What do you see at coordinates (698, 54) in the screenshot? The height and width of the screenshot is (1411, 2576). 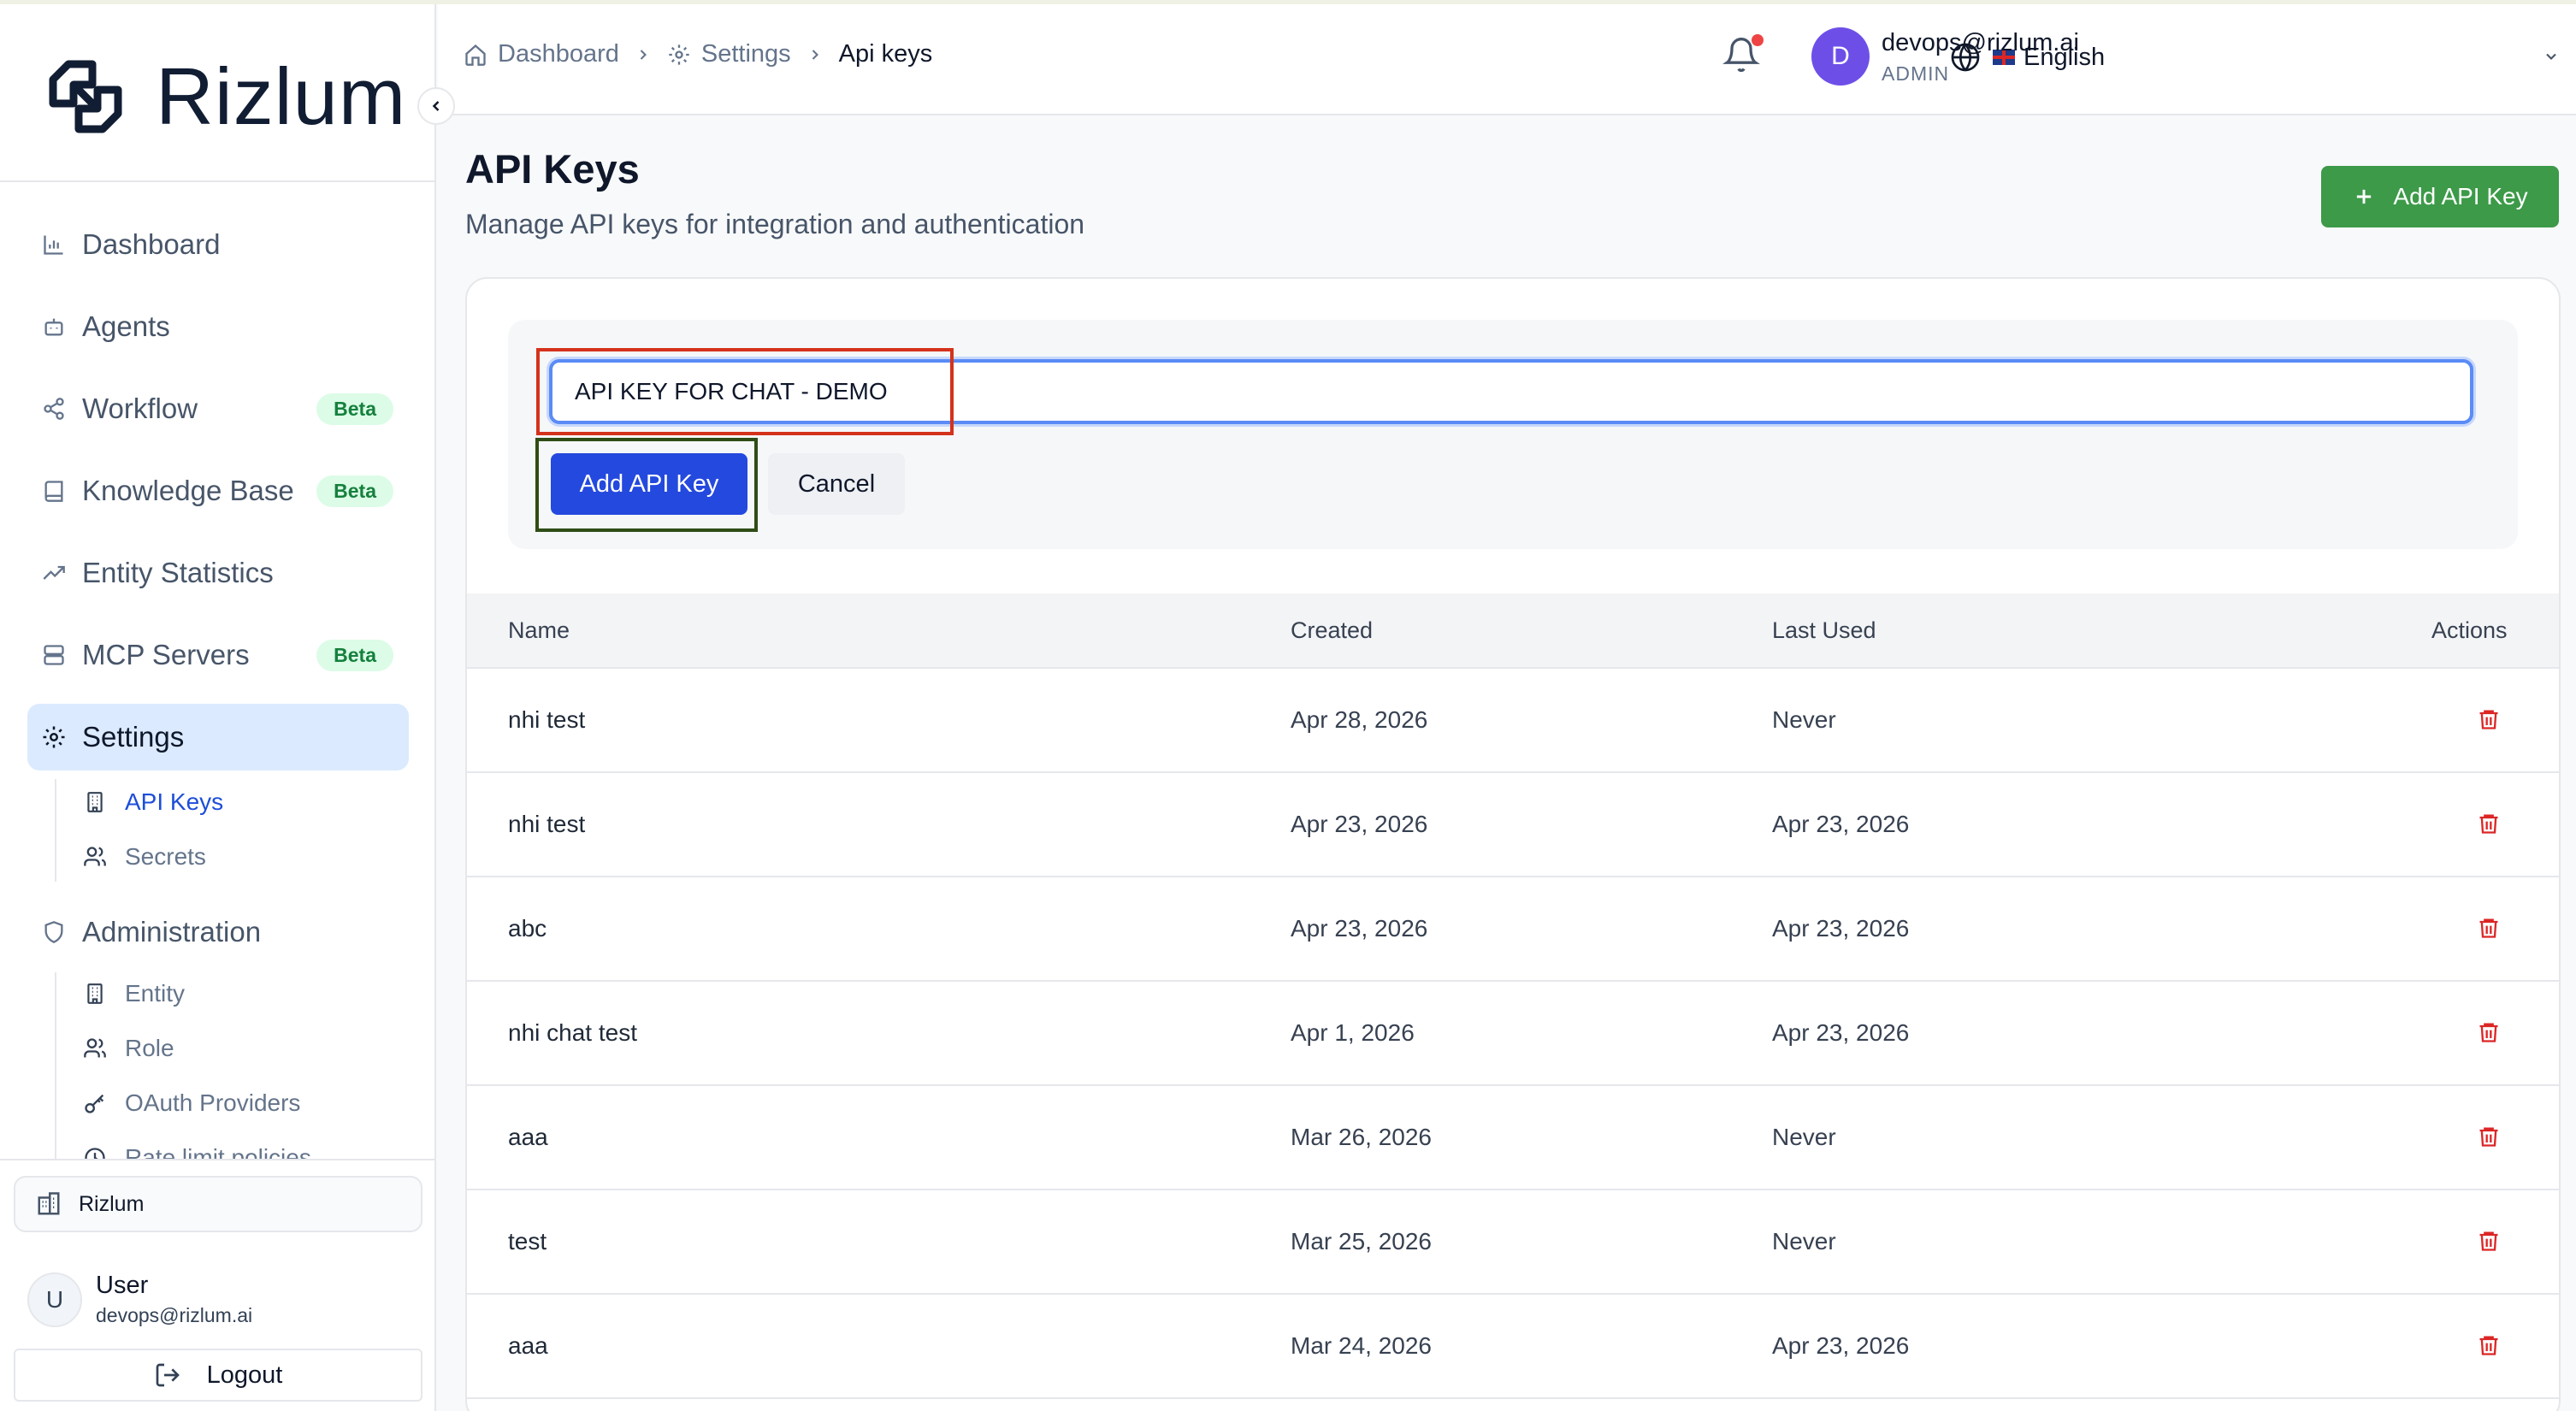 I see `breadcrumb: Dashboard Settings Api keys` at bounding box center [698, 54].